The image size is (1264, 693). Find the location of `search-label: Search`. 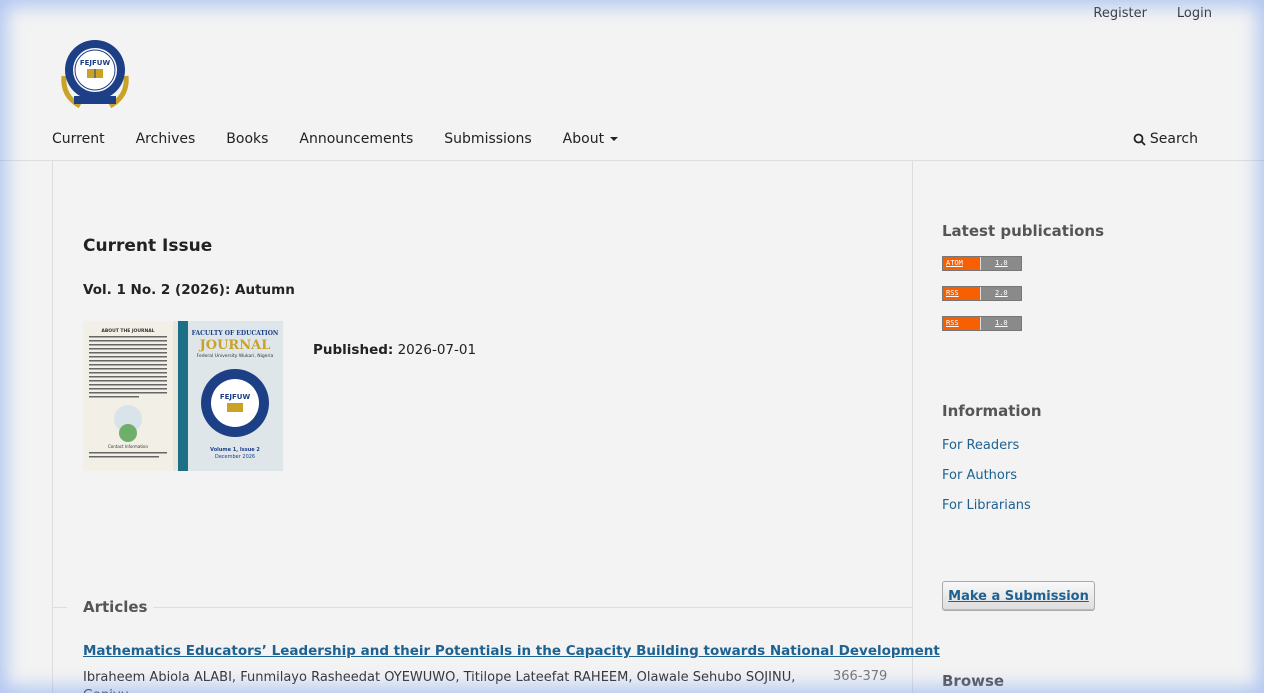

search-label: Search is located at coordinates (1173, 139).